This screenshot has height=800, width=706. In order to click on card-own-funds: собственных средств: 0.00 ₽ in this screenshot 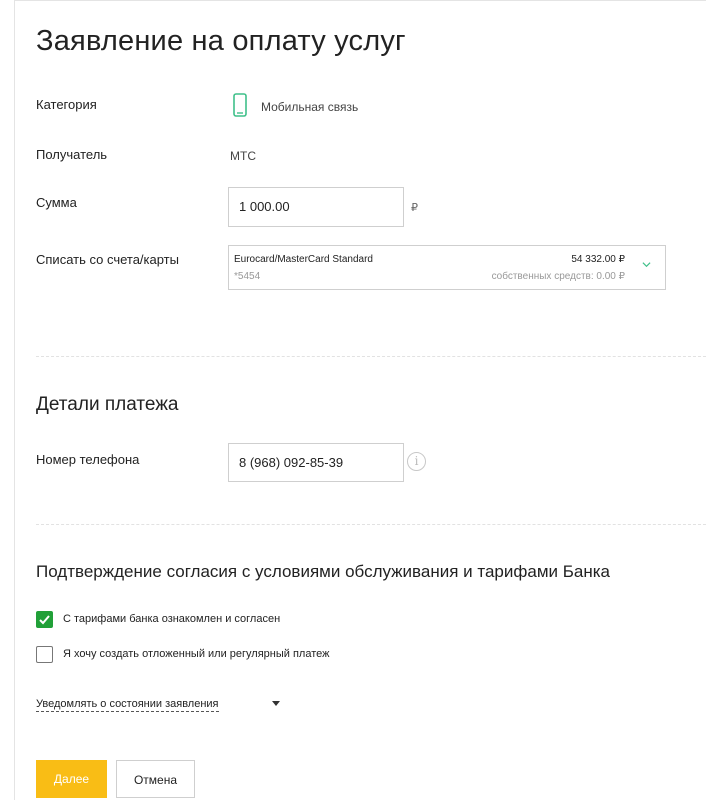, I will do `click(558, 276)`.